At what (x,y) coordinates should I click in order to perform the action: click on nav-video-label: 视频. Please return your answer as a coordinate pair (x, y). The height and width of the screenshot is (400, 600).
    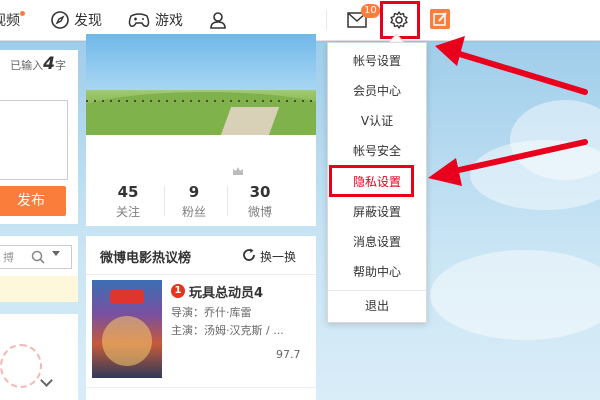
    Looking at the image, I should click on (10, 21).